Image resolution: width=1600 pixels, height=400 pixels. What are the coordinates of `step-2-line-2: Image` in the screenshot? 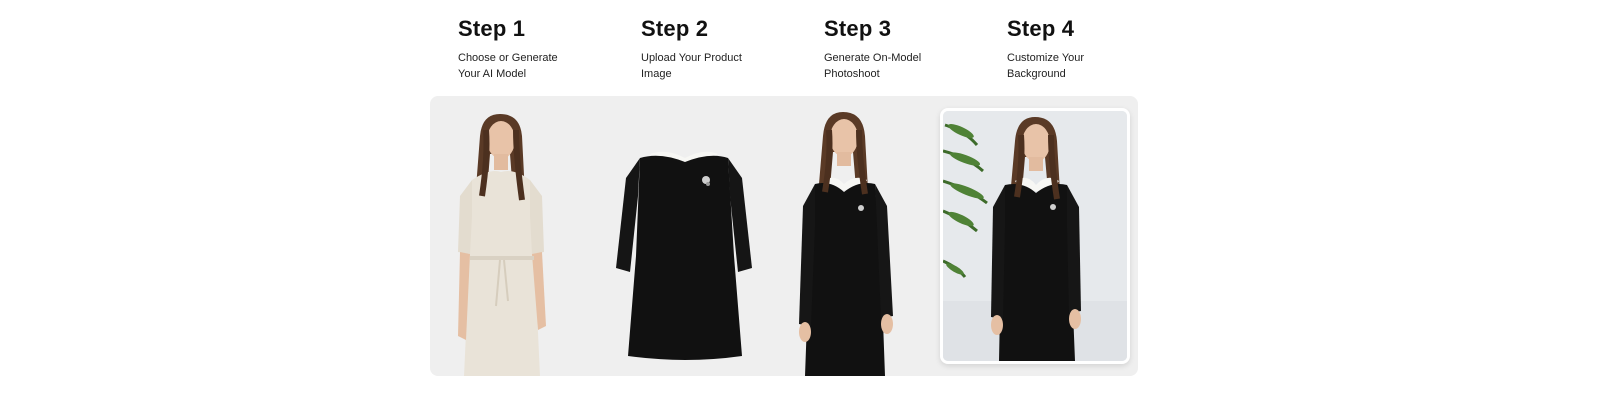 It's located at (656, 74).